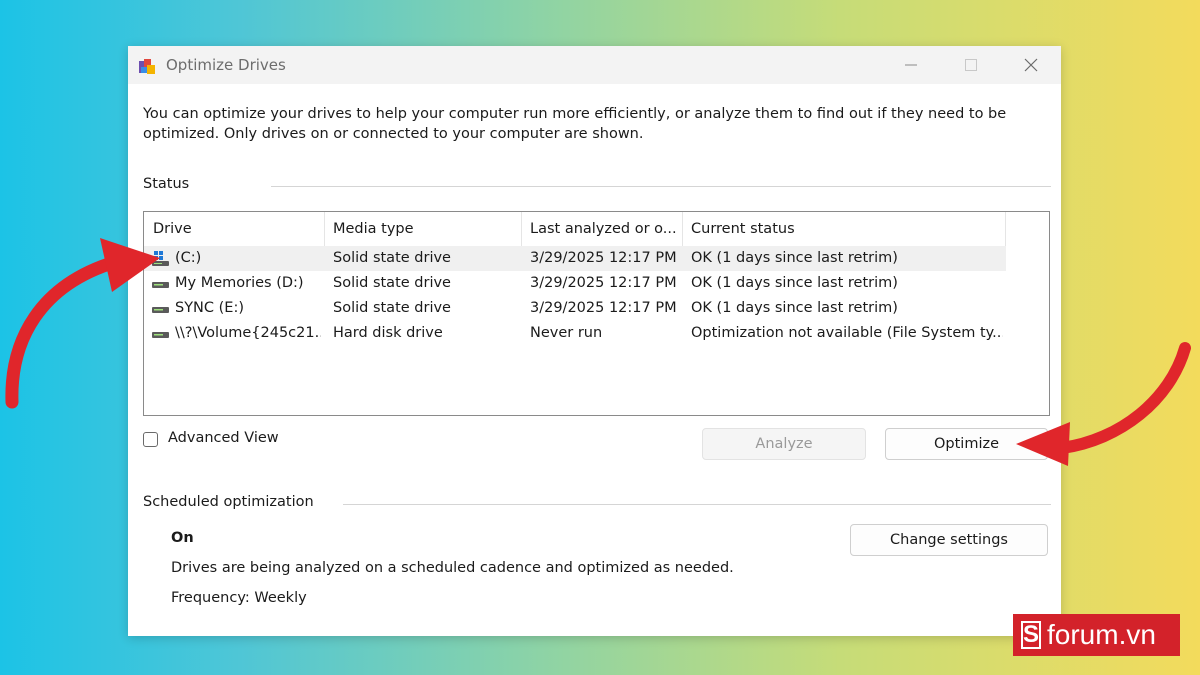 This screenshot has width=1200, height=675. What do you see at coordinates (182, 538) in the screenshot?
I see `schedule-state: On` at bounding box center [182, 538].